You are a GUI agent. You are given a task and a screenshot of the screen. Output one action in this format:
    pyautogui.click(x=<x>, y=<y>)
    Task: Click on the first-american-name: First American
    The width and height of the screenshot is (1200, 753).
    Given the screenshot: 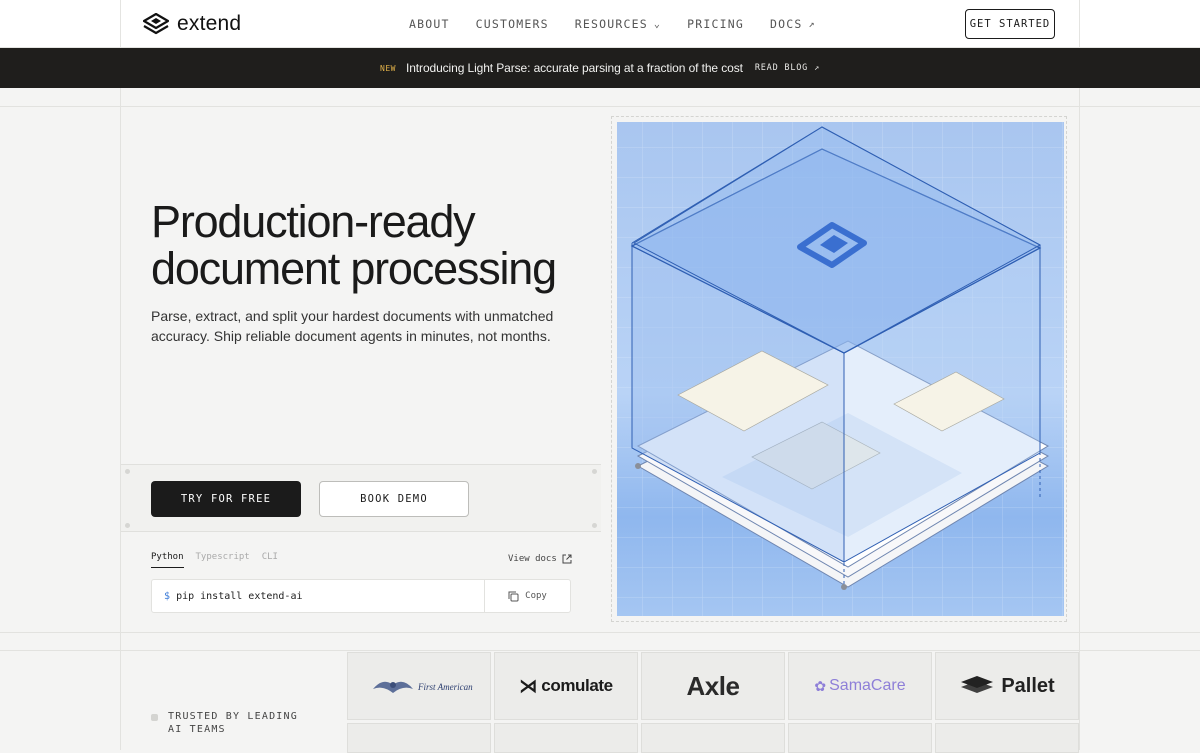 What is the action you would take?
    pyautogui.click(x=445, y=687)
    